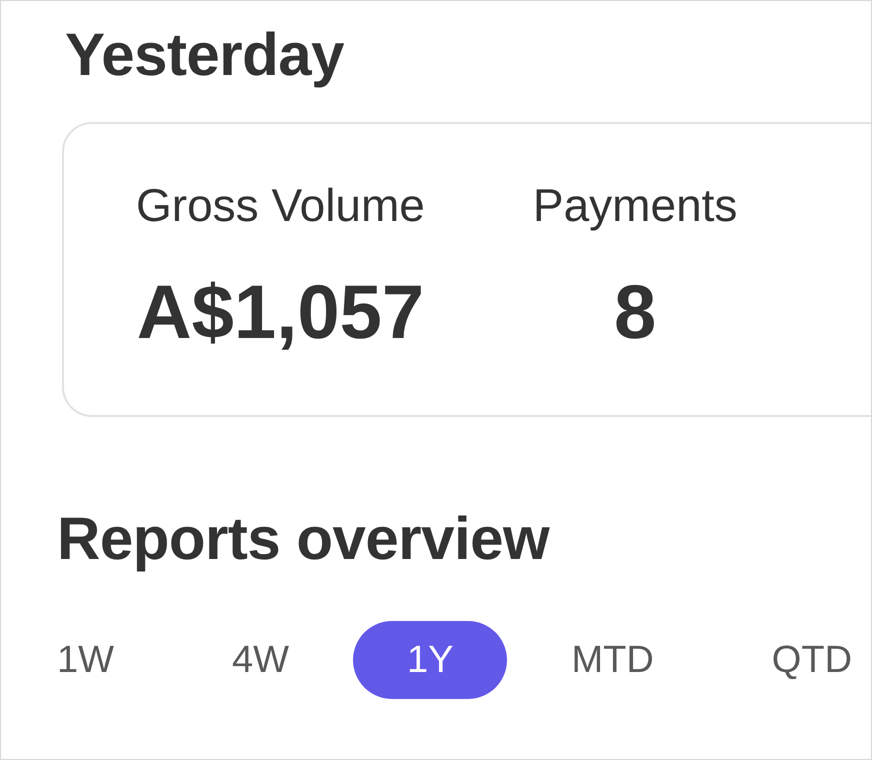 The height and width of the screenshot is (760, 872). I want to click on period-tab: 1W, so click(85, 660).